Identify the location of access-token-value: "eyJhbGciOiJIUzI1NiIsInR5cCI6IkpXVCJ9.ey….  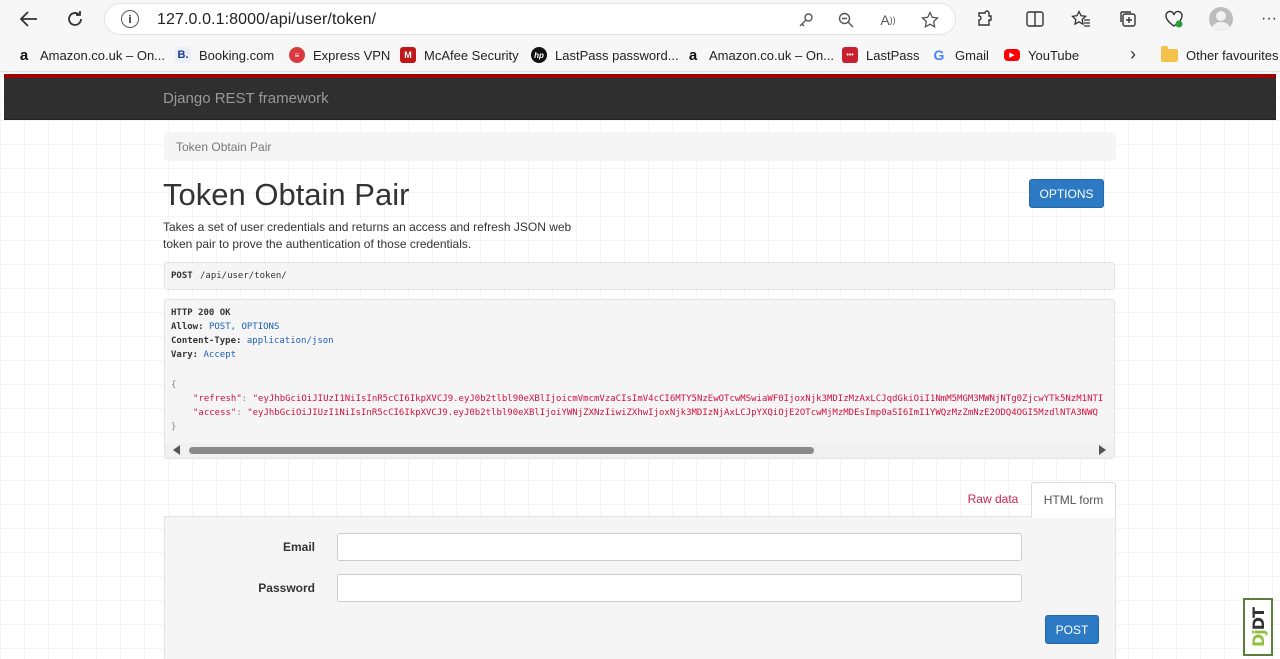
(672, 413).